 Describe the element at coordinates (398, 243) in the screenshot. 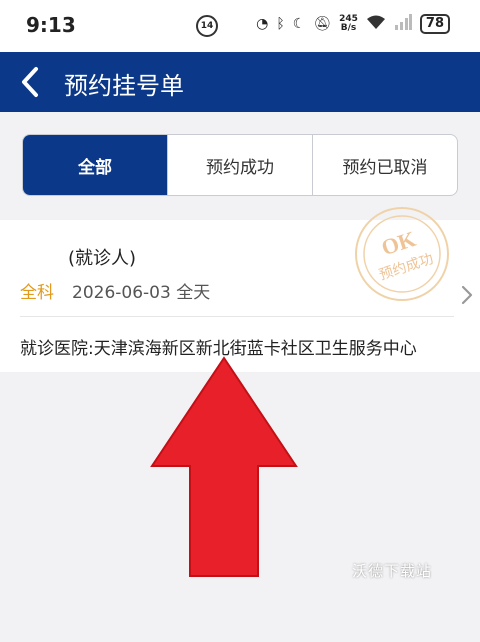

I see `stamp-ok-text: OK` at that location.